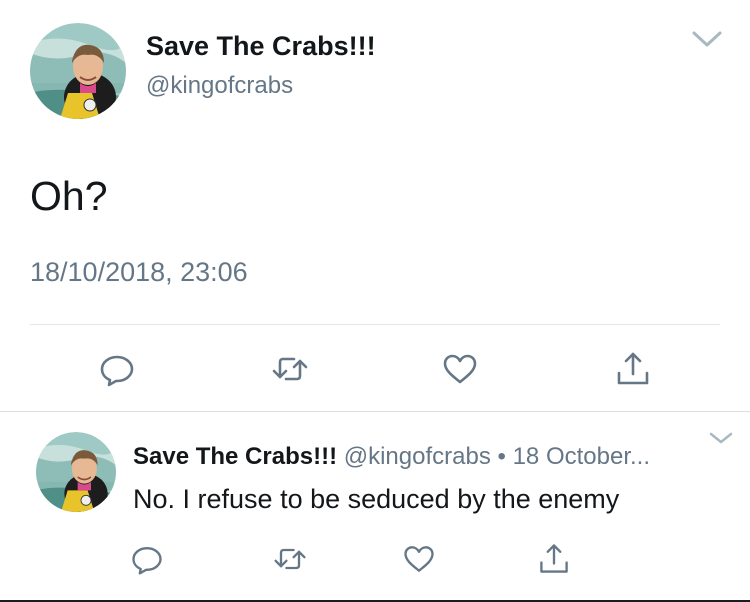 The image size is (750, 602). Describe the element at coordinates (69, 196) in the screenshot. I see `tweet-text: Oh?` at that location.